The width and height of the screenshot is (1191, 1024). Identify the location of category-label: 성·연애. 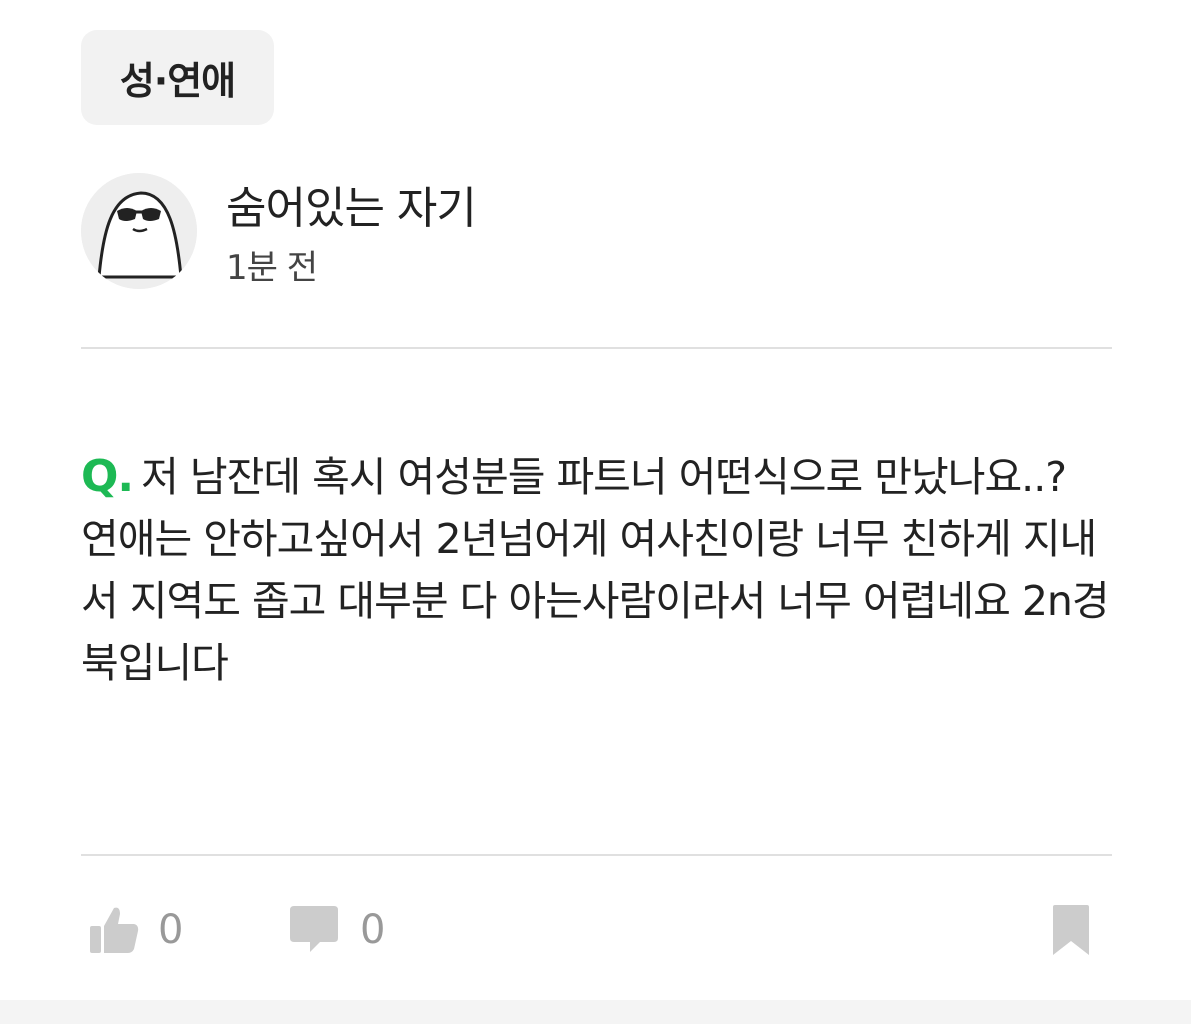
(177, 81).